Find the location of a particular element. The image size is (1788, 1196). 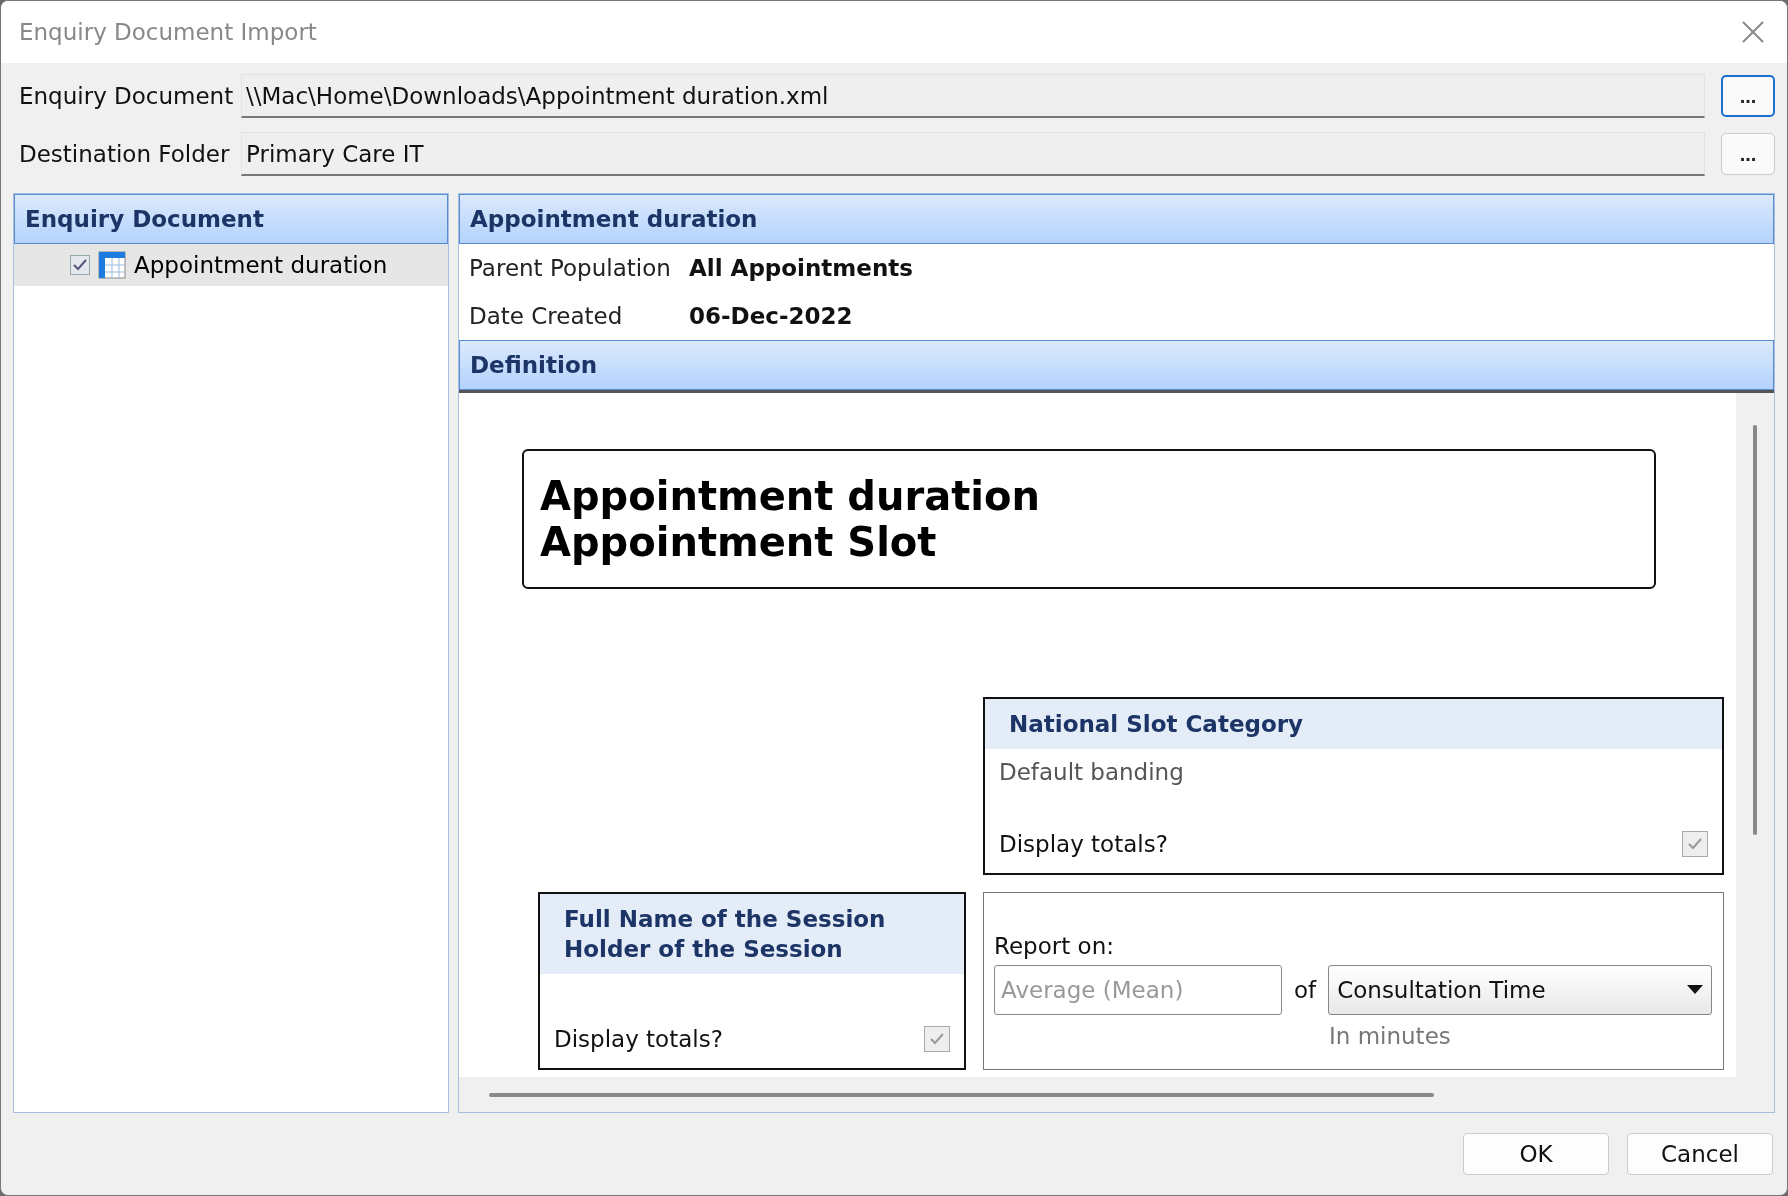

property-label: Date Created is located at coordinates (546, 316).